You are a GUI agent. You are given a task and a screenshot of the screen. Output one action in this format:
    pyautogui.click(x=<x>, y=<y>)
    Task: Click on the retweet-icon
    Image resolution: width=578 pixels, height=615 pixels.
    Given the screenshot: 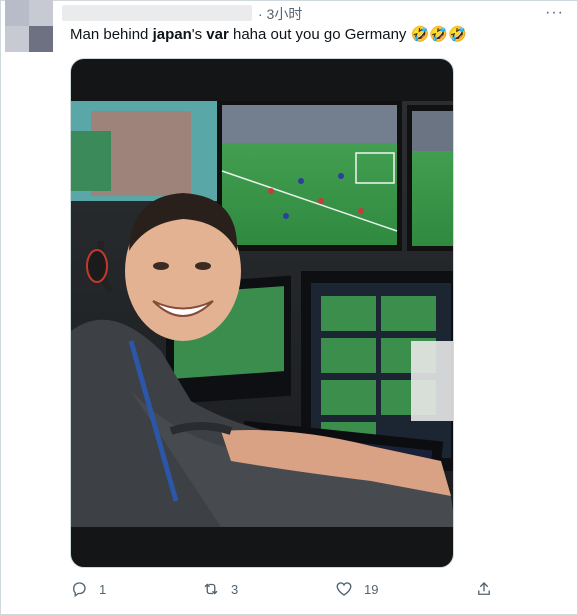 What is the action you would take?
    pyautogui.click(x=211, y=589)
    